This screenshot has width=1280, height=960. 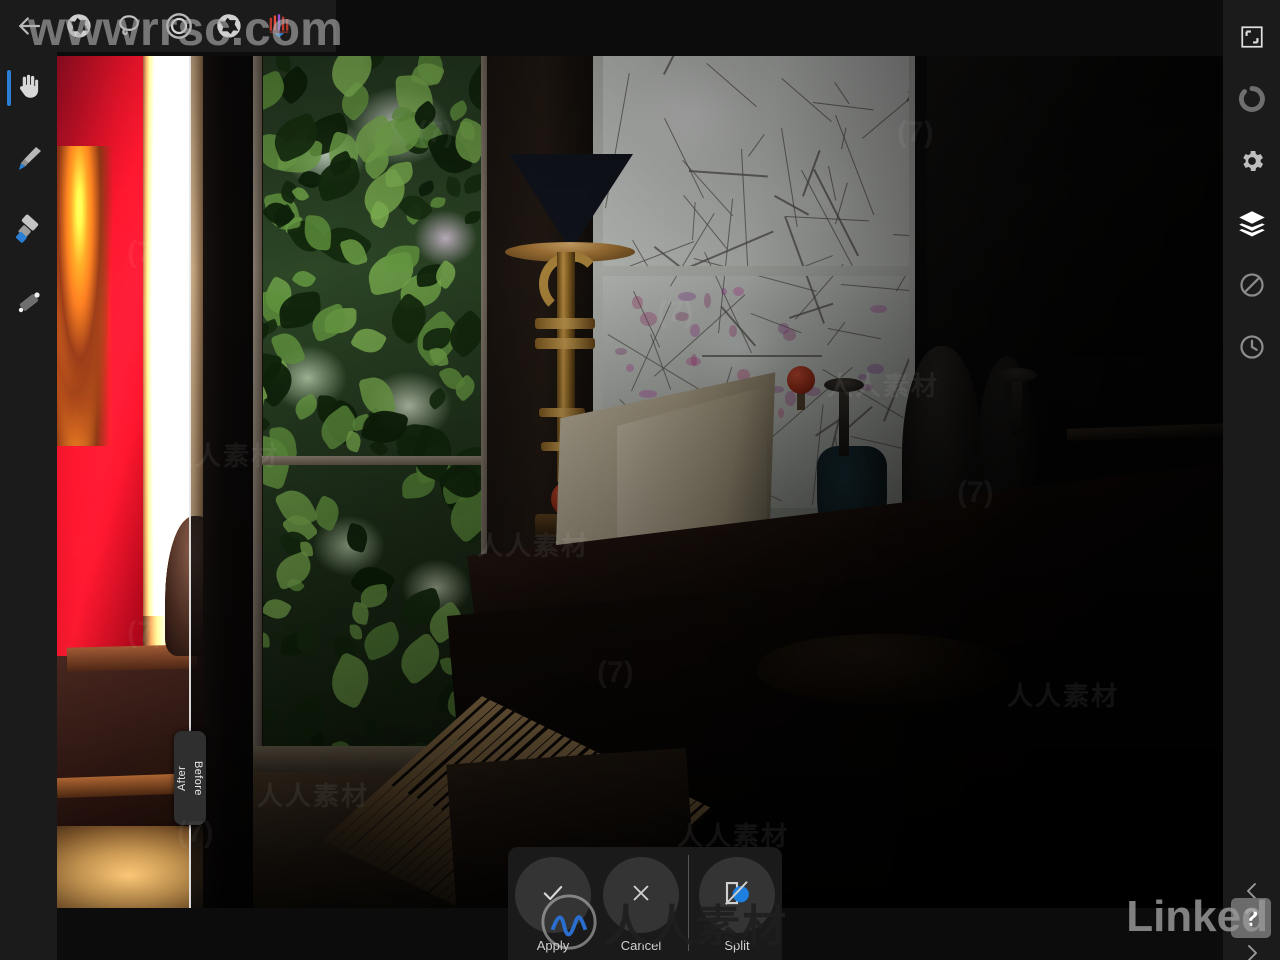 I want to click on radial-filter-button, so click(x=179, y=26).